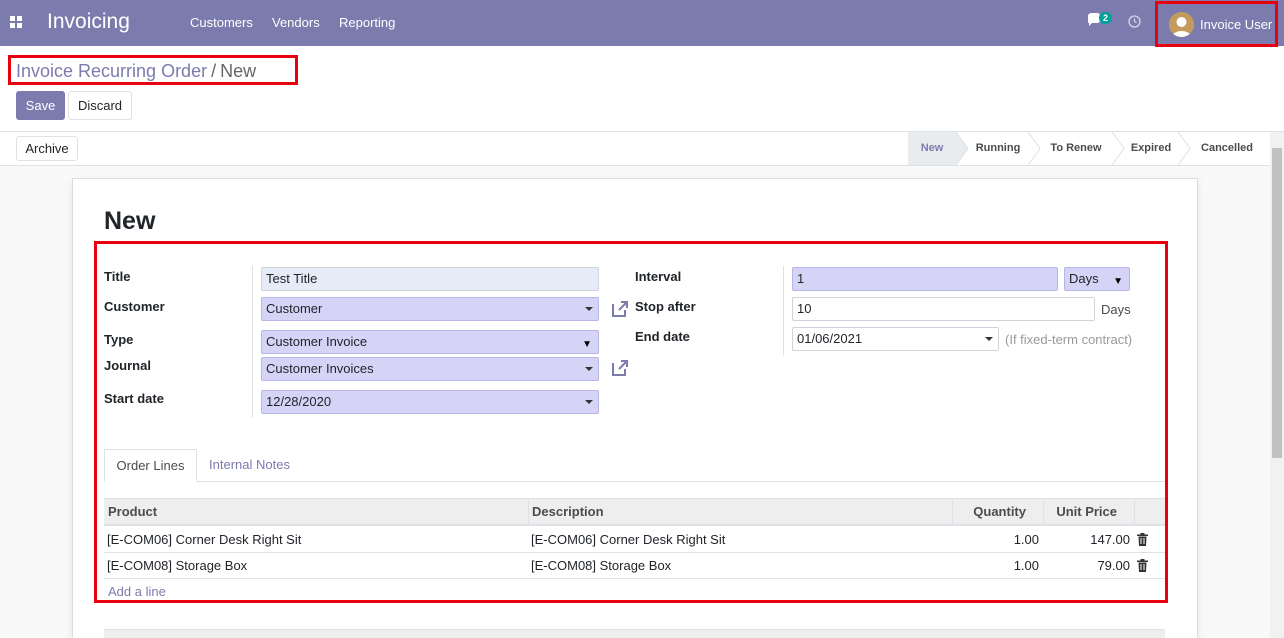 The height and width of the screenshot is (638, 1284). What do you see at coordinates (634, 633) in the screenshot?
I see `next-section-bar` at bounding box center [634, 633].